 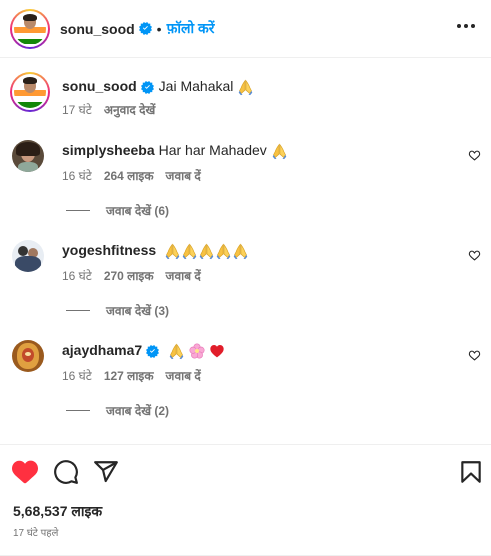 I want to click on comment-icon, so click(x=66, y=472).